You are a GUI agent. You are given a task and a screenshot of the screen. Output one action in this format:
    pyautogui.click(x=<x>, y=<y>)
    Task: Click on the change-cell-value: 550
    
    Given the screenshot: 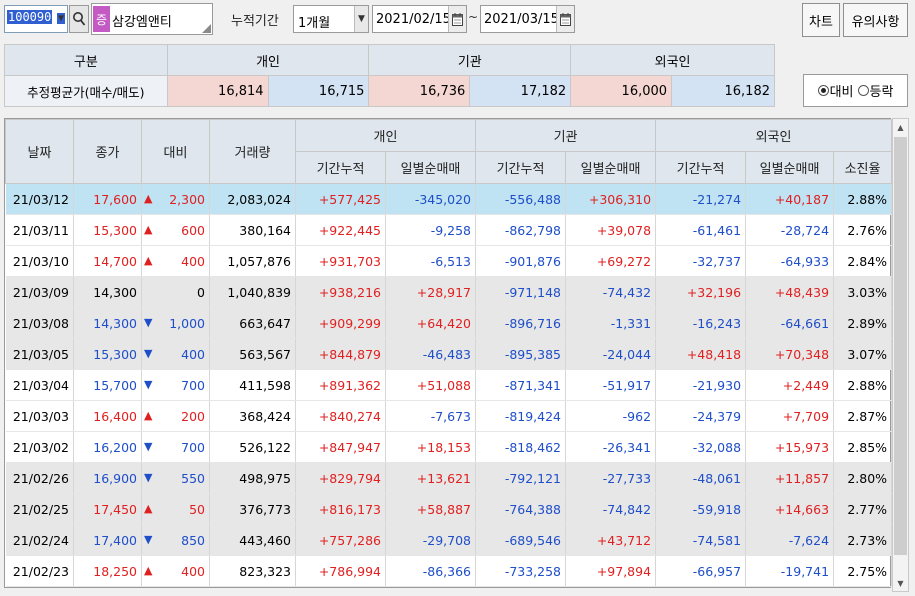 What is the action you would take?
    pyautogui.click(x=193, y=478)
    